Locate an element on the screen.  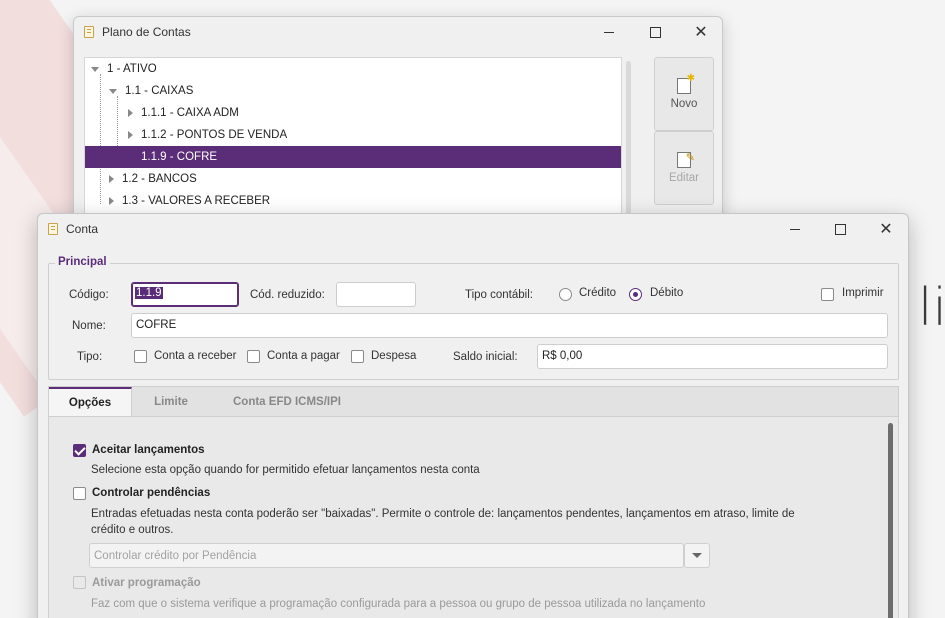
tree-item: 1.3 - VALORES A RECEBER is located at coordinates (353, 201).